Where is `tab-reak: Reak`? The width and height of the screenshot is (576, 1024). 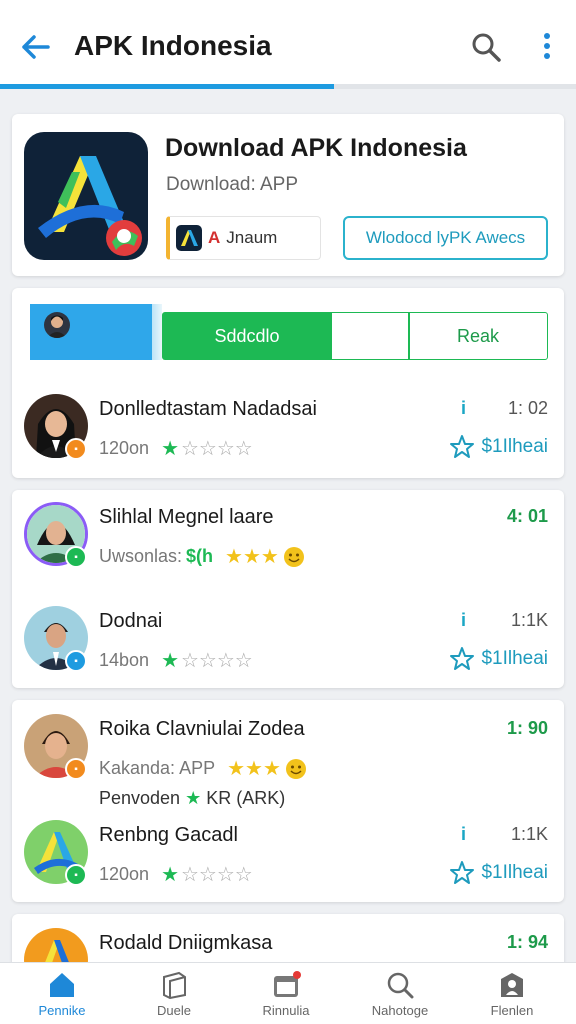 tab-reak: Reak is located at coordinates (478, 336).